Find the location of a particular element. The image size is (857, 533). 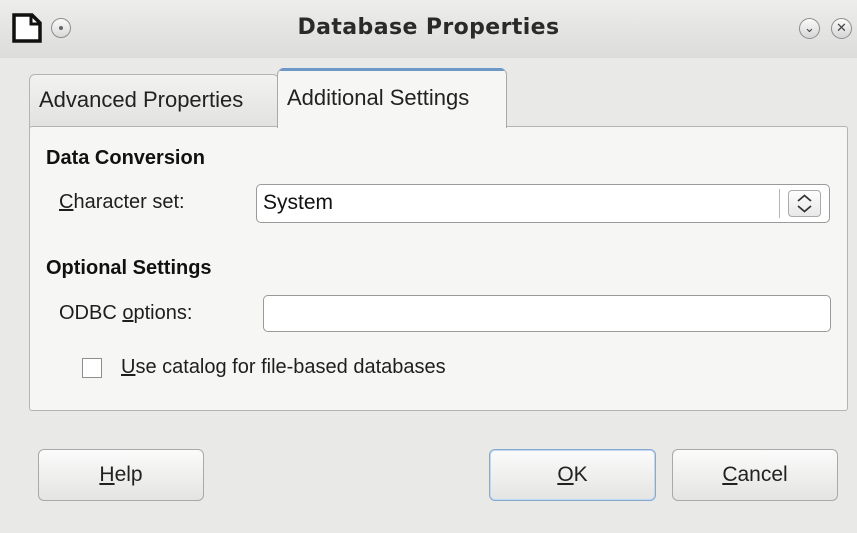

tab-label: Additional Settings is located at coordinates (378, 97).